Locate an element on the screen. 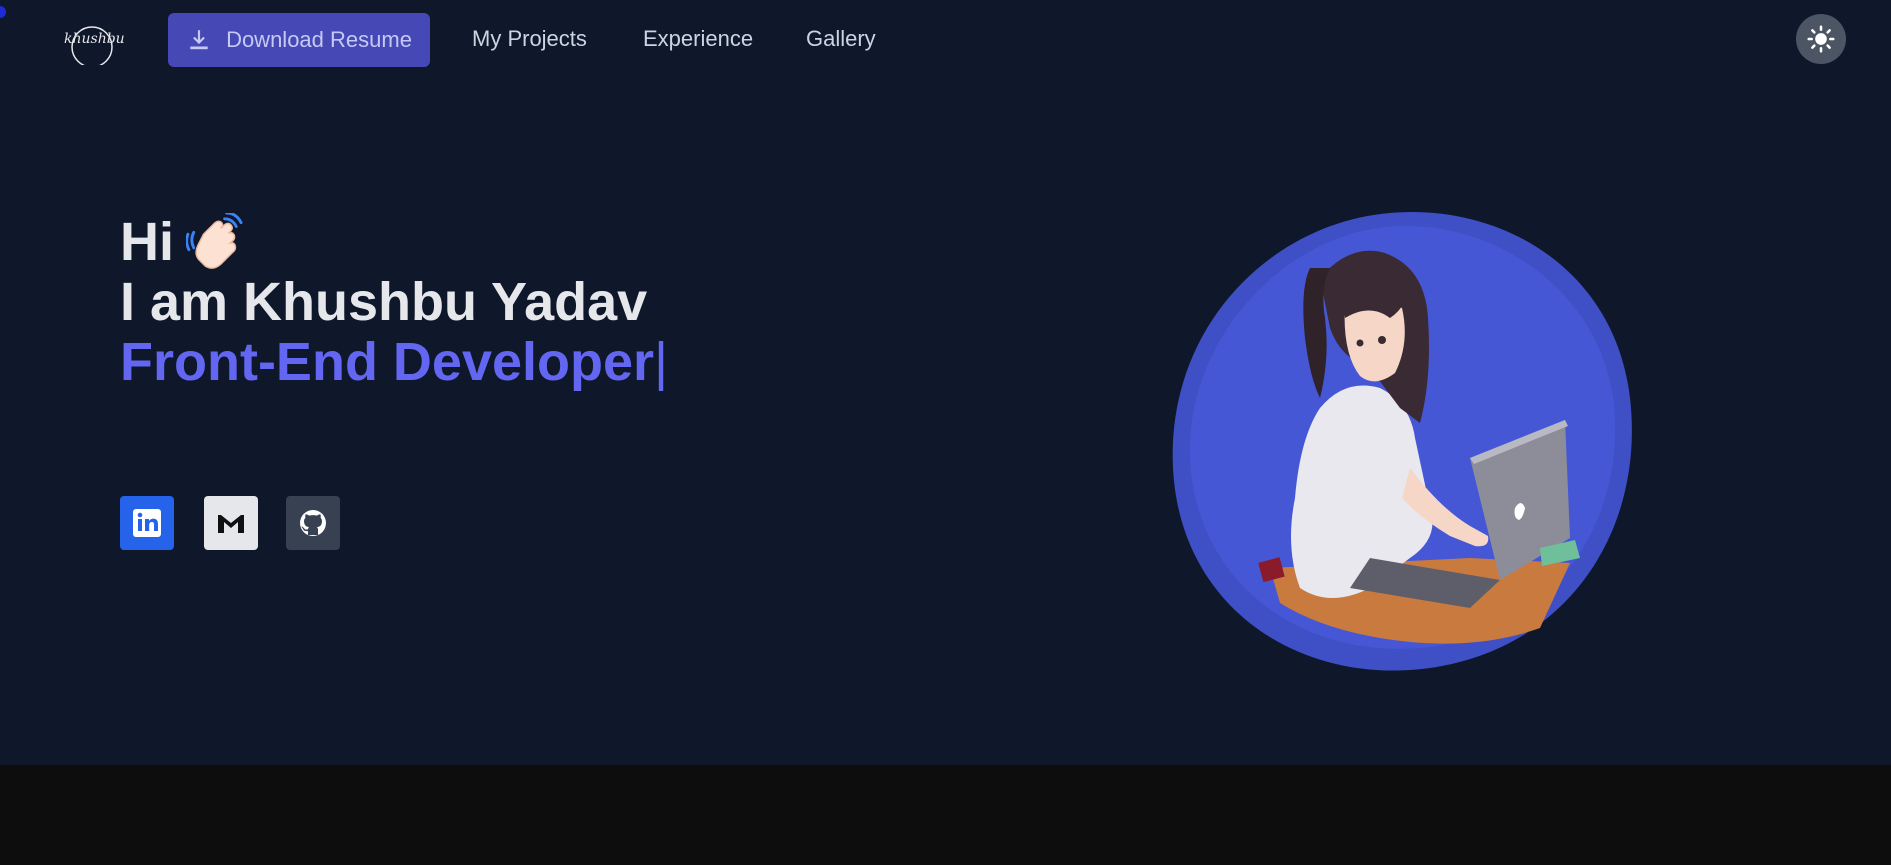 This screenshot has height=865, width=1891. role-line: Front-End Developer| is located at coordinates (394, 362).